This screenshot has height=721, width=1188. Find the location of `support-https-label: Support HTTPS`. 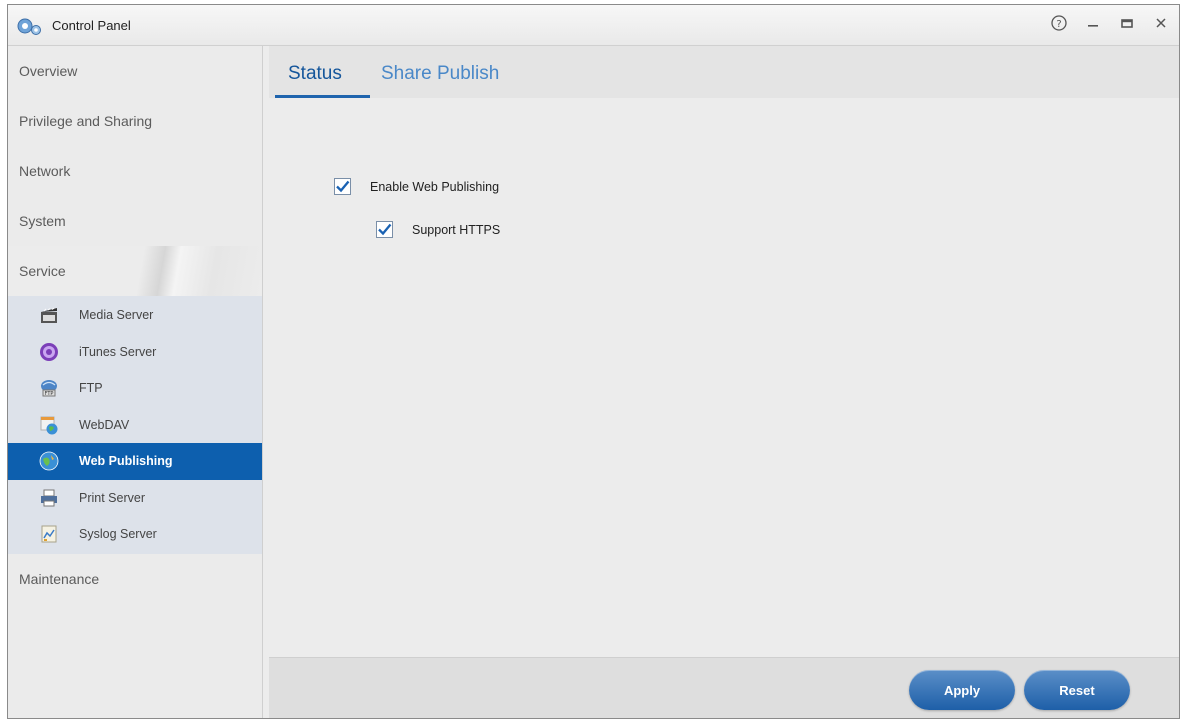

support-https-label: Support HTTPS is located at coordinates (456, 229).